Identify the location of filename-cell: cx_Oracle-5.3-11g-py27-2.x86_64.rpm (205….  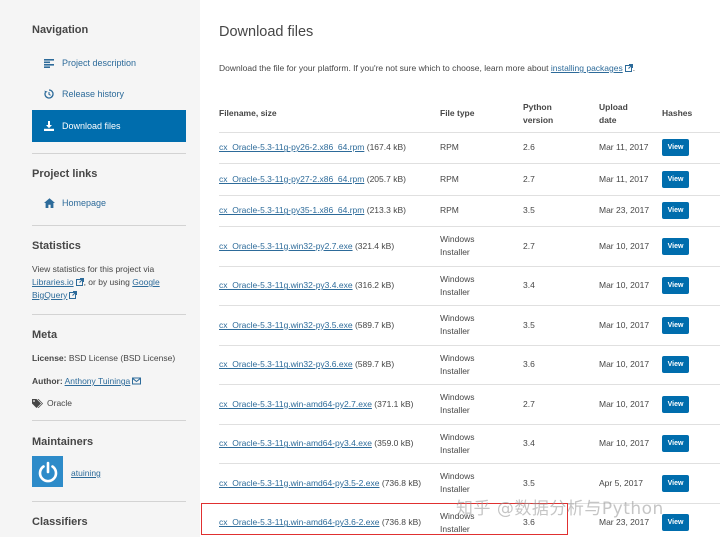
(329, 179).